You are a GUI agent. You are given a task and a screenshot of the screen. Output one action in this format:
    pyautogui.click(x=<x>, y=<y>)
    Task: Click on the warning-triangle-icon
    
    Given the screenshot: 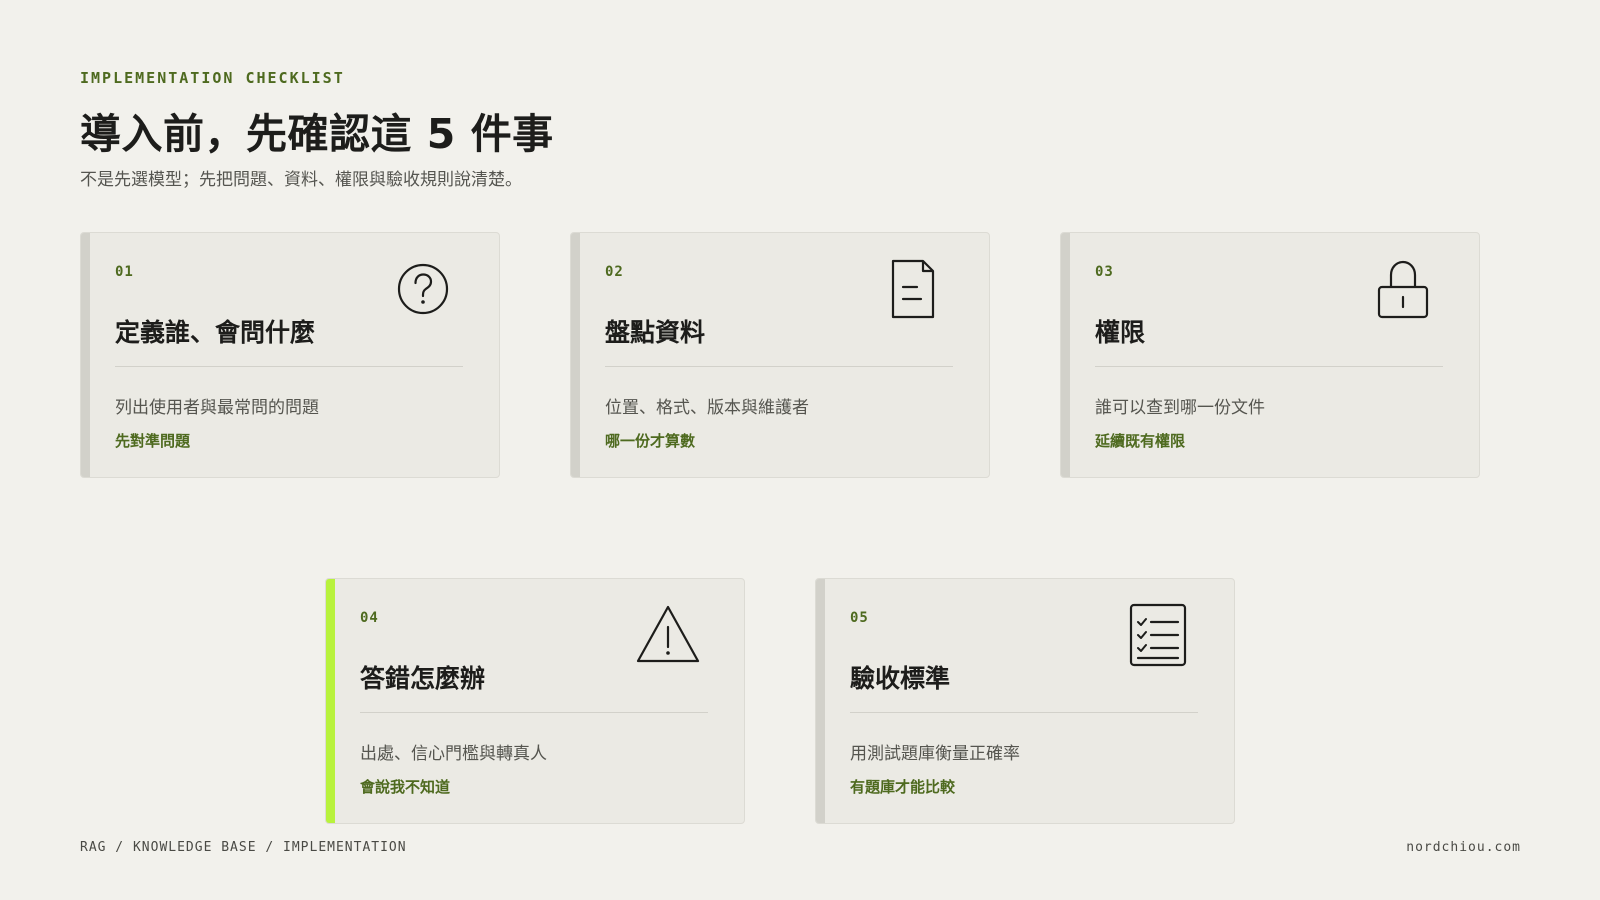 What is the action you would take?
    pyautogui.click(x=668, y=635)
    